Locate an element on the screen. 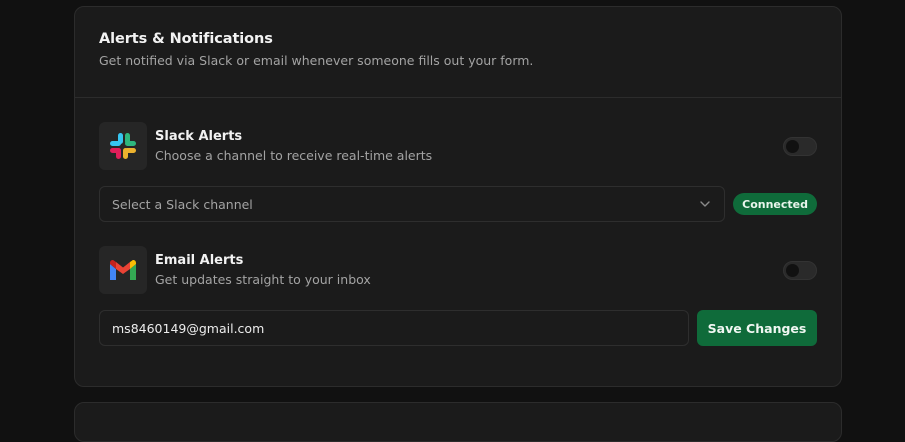 The image size is (905, 442). slack-channel-row: Select a Slack channel Connected is located at coordinates (458, 204).